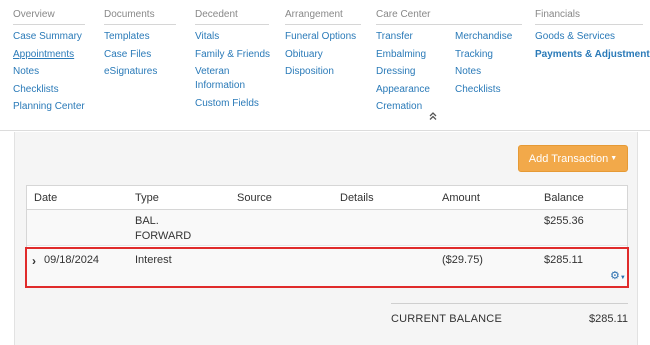 The image size is (650, 345). Describe the element at coordinates (403, 90) in the screenshot. I see `nav-item-appearance: Appearance` at that location.